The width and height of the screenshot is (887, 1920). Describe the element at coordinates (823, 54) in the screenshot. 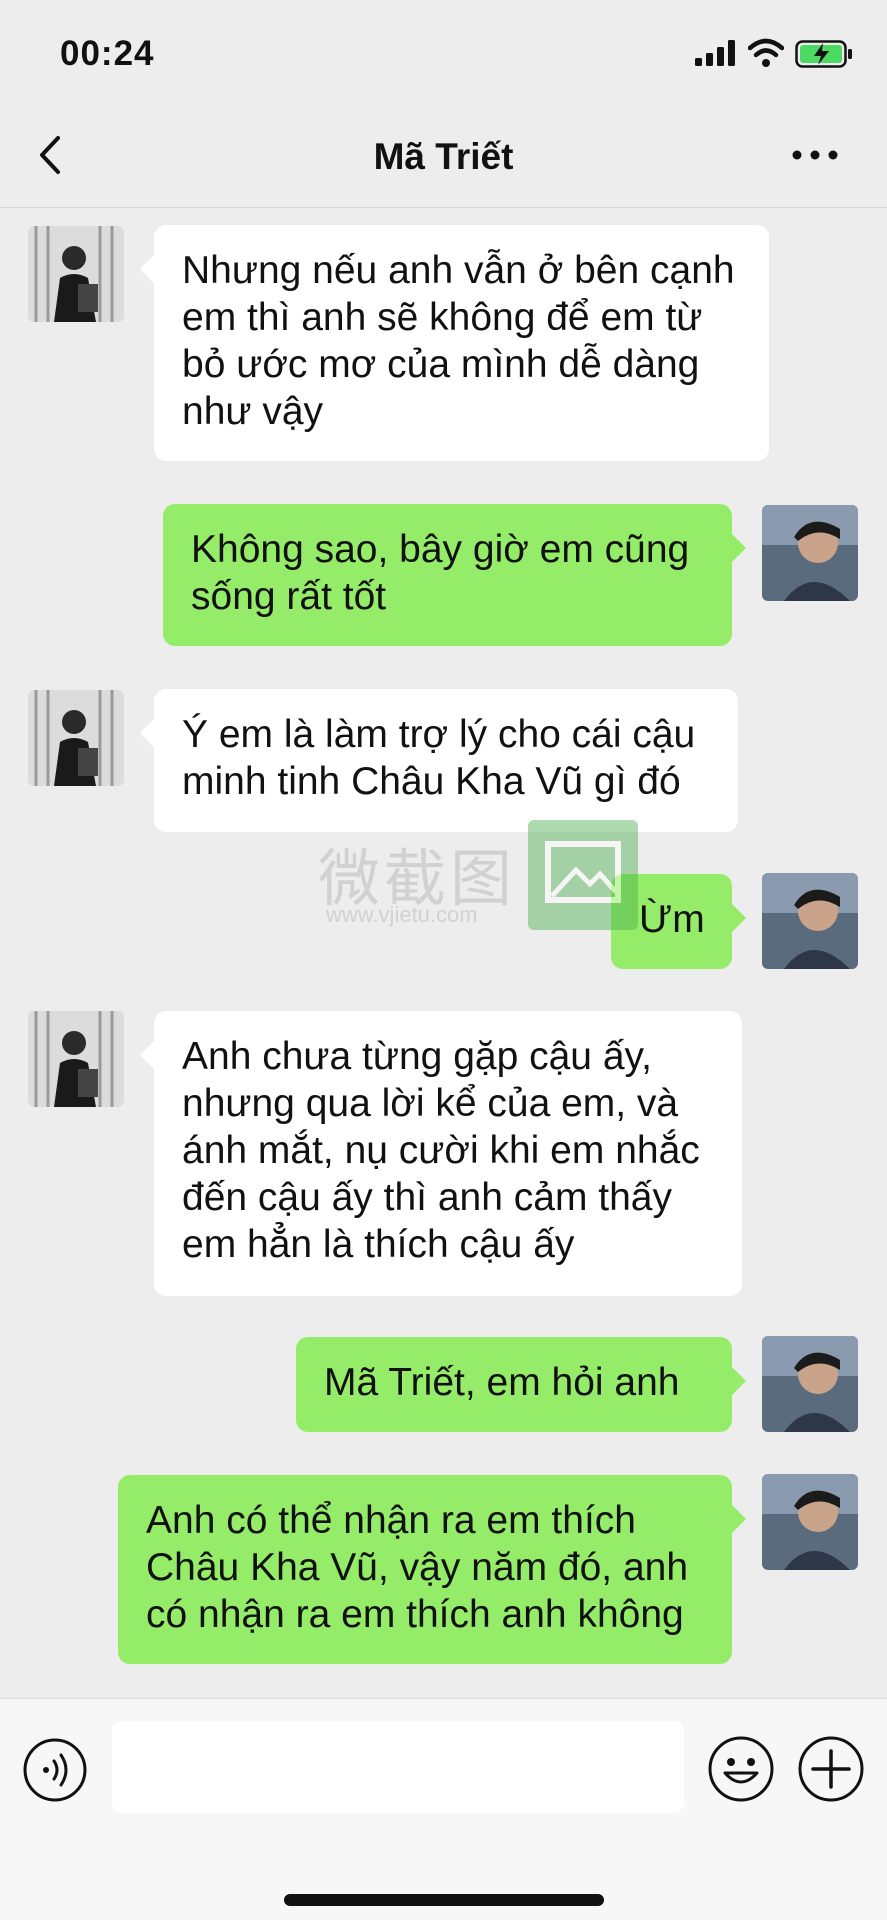

I see `battery-charging-icon` at that location.